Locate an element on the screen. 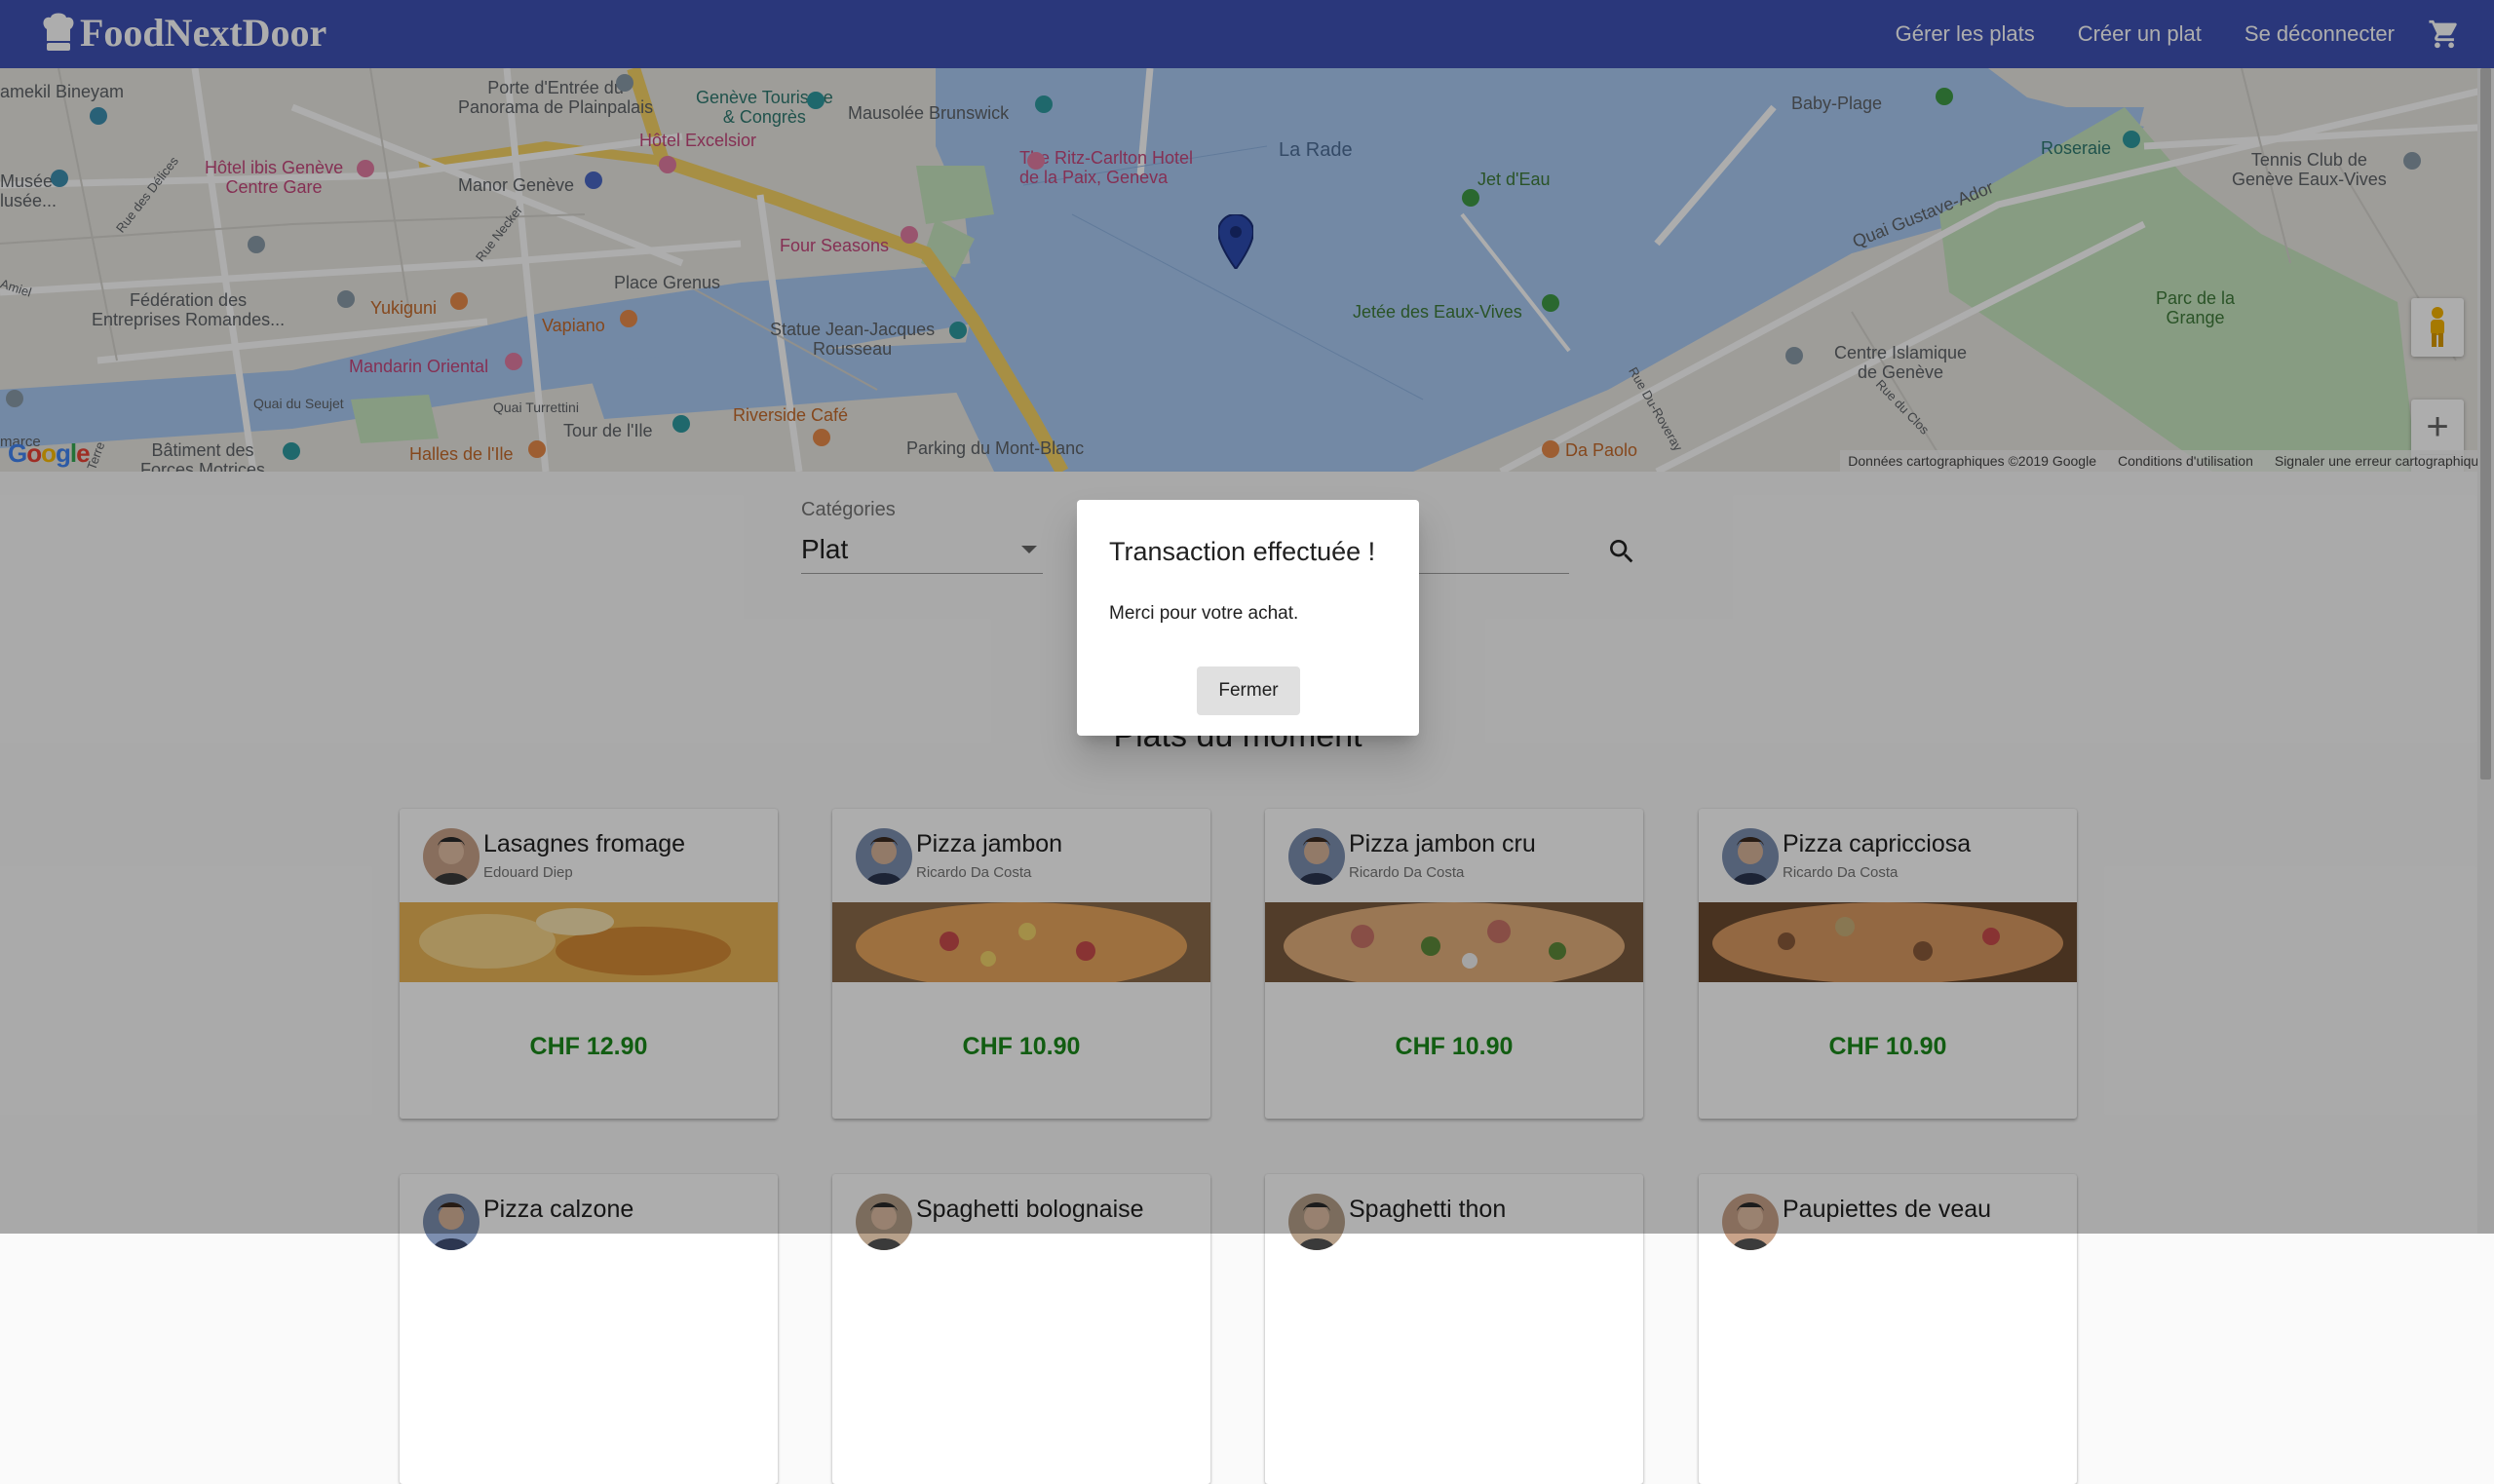 Image resolution: width=2494 pixels, height=1484 pixels. dialog-message: Merci pour votre achat. is located at coordinates (1204, 613).